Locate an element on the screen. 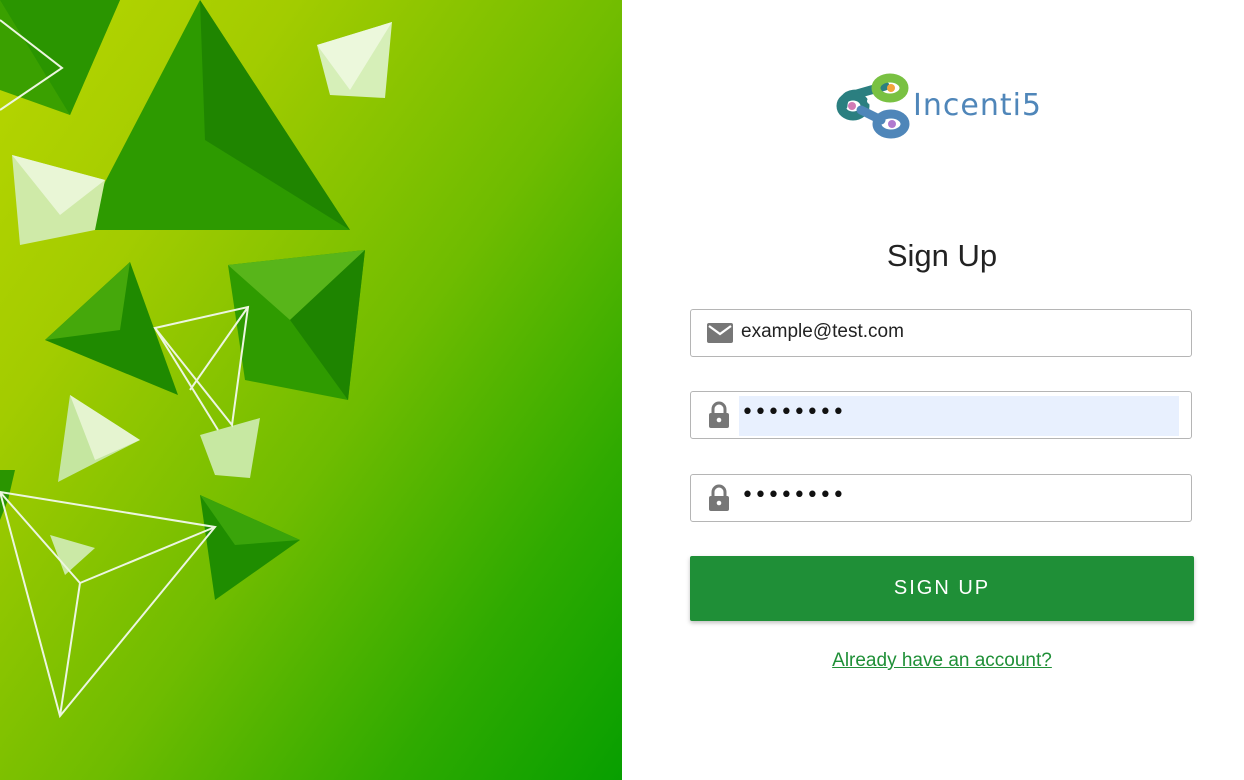 The height and width of the screenshot is (780, 1244). email-field: example@test.com is located at coordinates (941, 333).